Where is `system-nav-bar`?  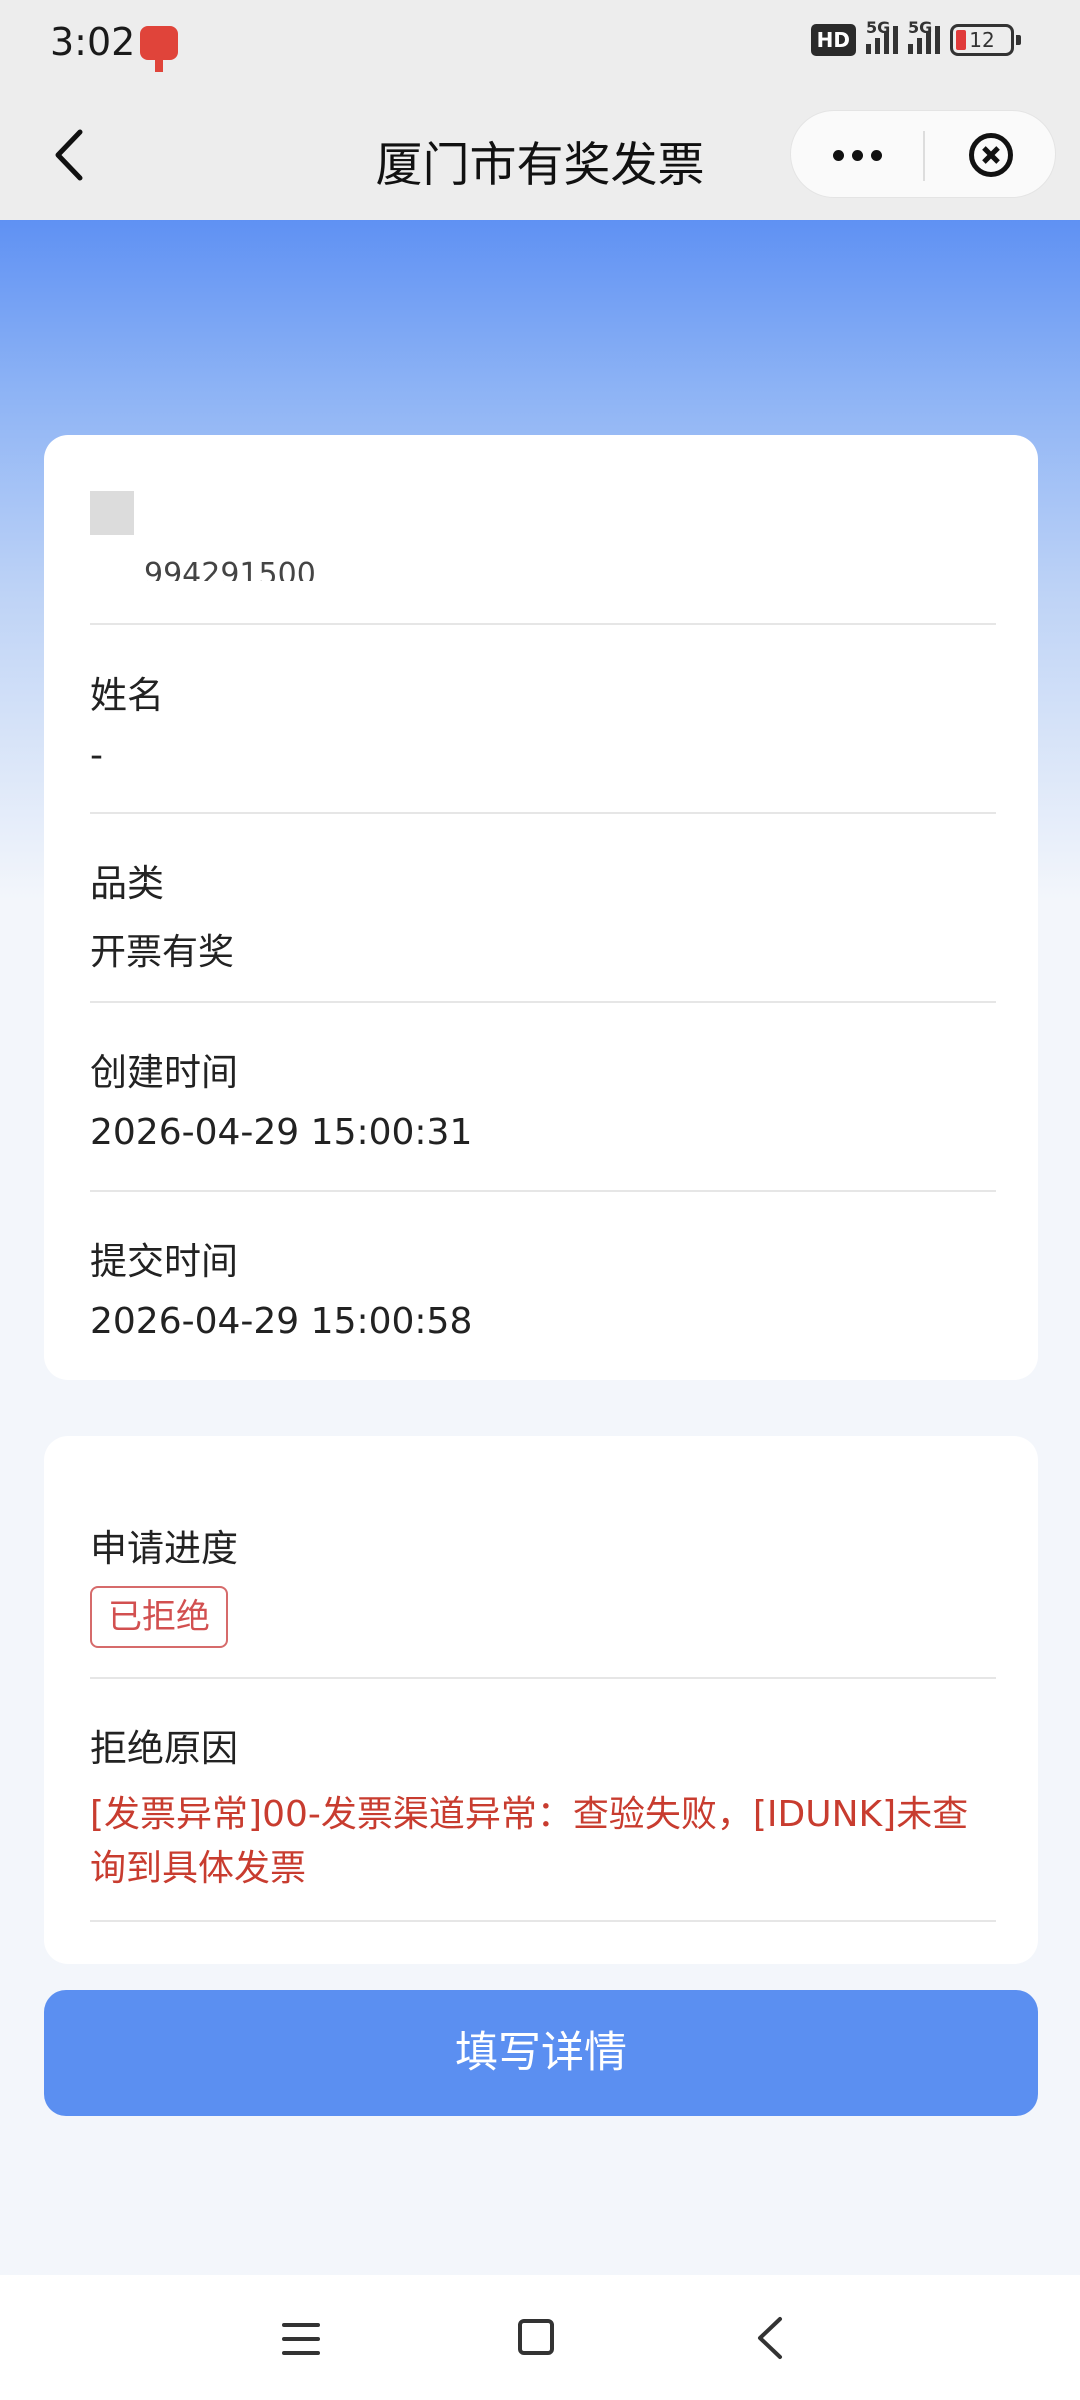
system-nav-bar is located at coordinates (540, 2337).